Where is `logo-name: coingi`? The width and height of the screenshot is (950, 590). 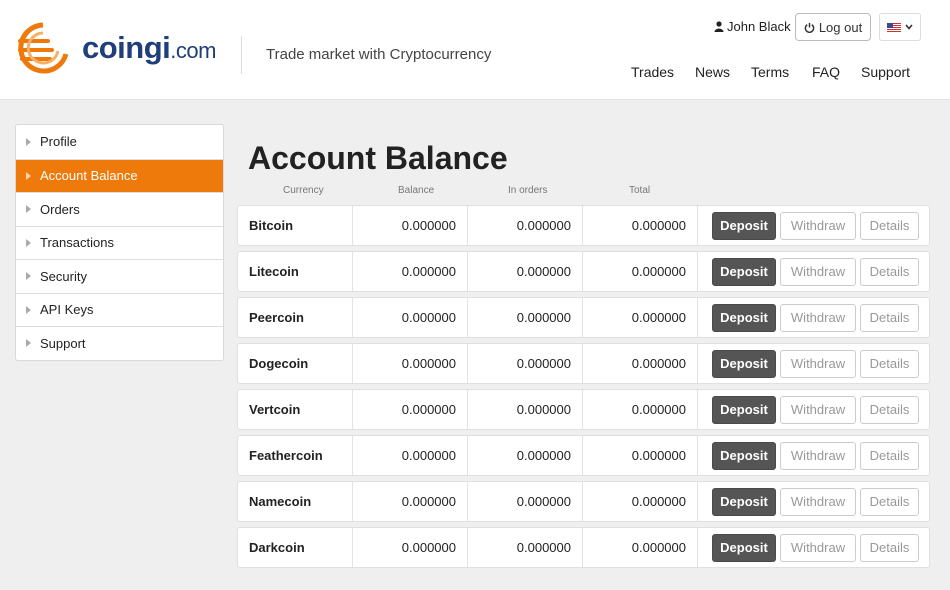
logo-name: coingi is located at coordinates (126, 47).